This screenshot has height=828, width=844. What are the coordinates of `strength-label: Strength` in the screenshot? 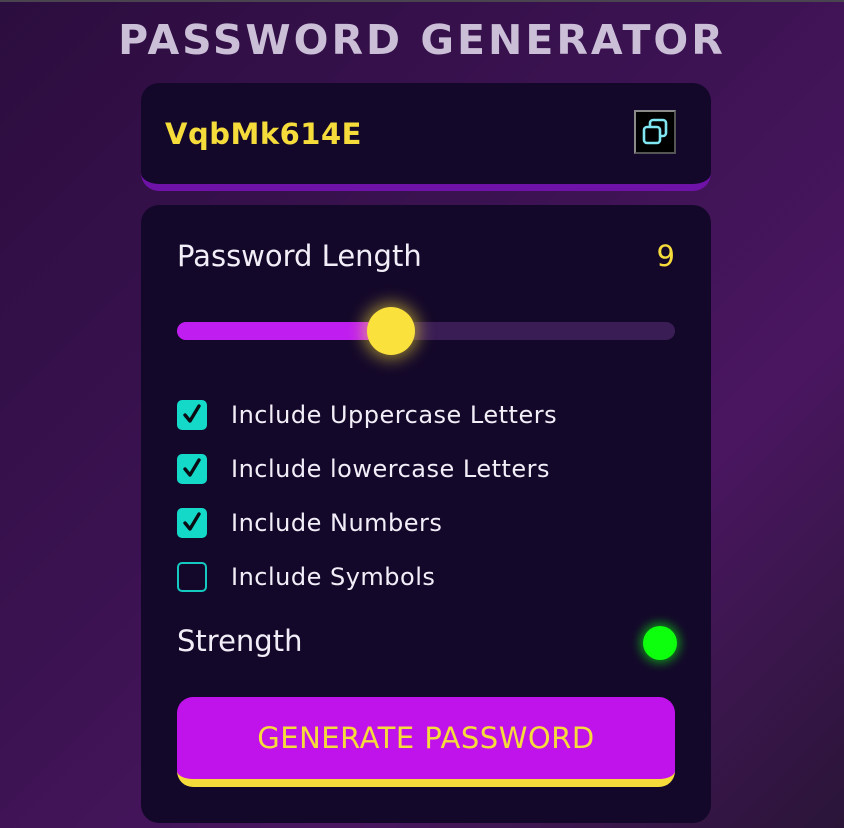 It's located at (240, 641).